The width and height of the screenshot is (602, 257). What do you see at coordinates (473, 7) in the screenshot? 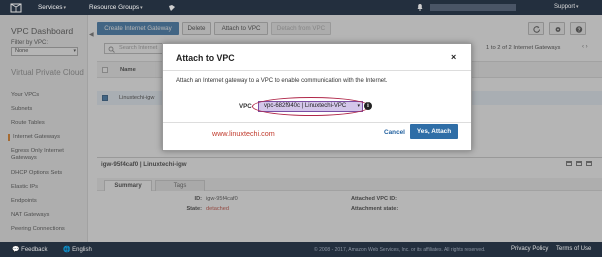
I see `account-menu` at bounding box center [473, 7].